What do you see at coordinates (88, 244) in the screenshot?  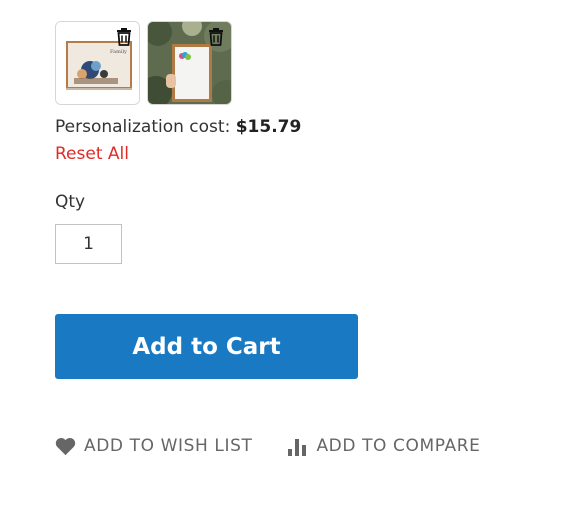 I see `qty-input` at bounding box center [88, 244].